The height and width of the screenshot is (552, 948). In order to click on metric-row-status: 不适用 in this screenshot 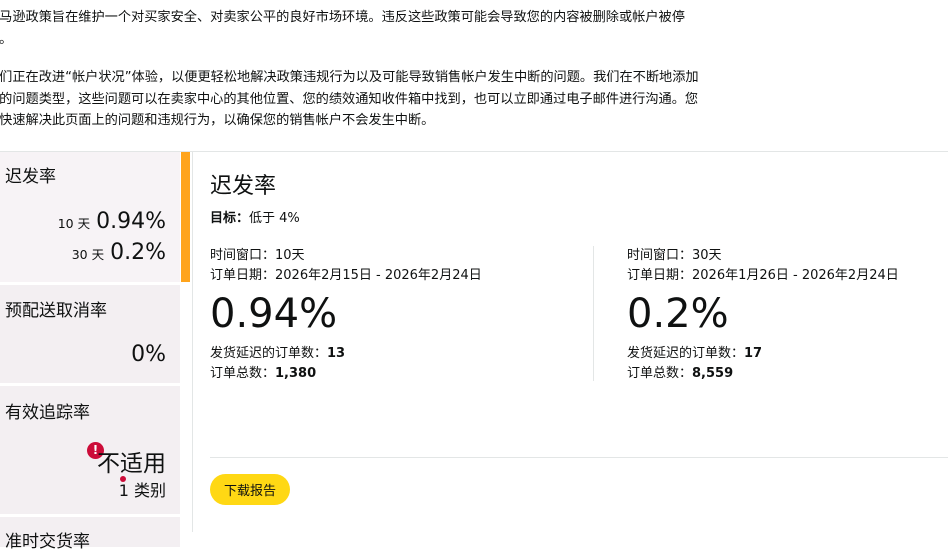, I will do `click(131, 464)`.